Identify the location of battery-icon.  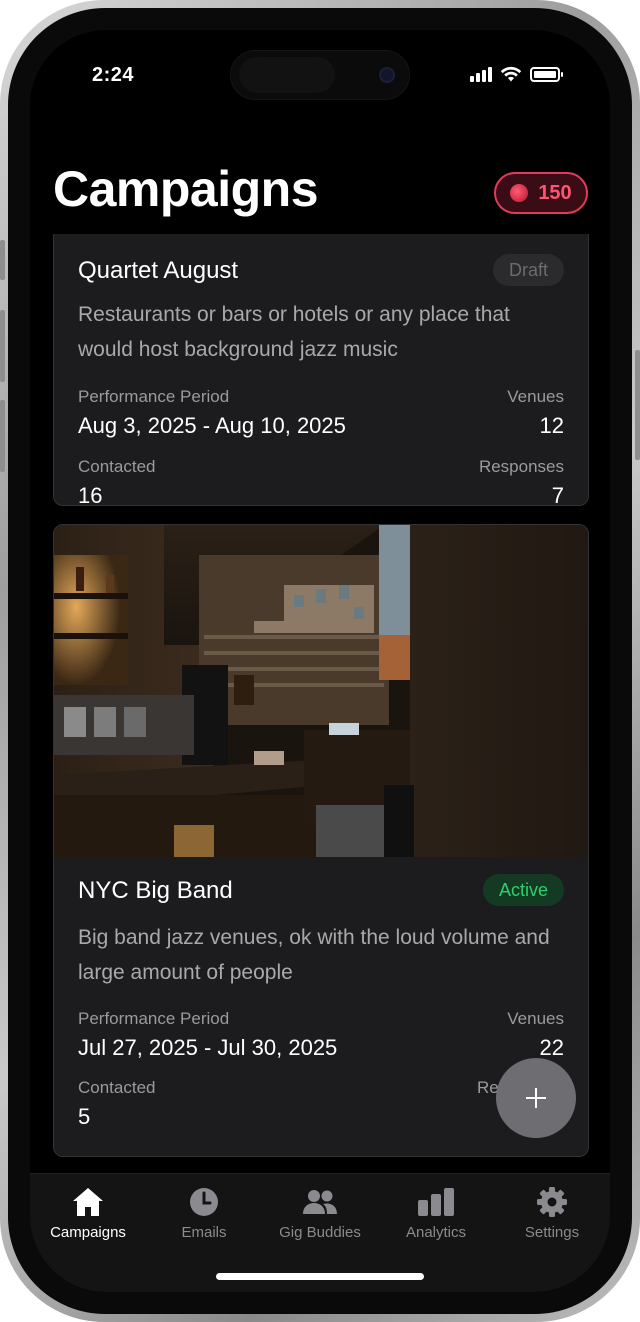
(546, 74).